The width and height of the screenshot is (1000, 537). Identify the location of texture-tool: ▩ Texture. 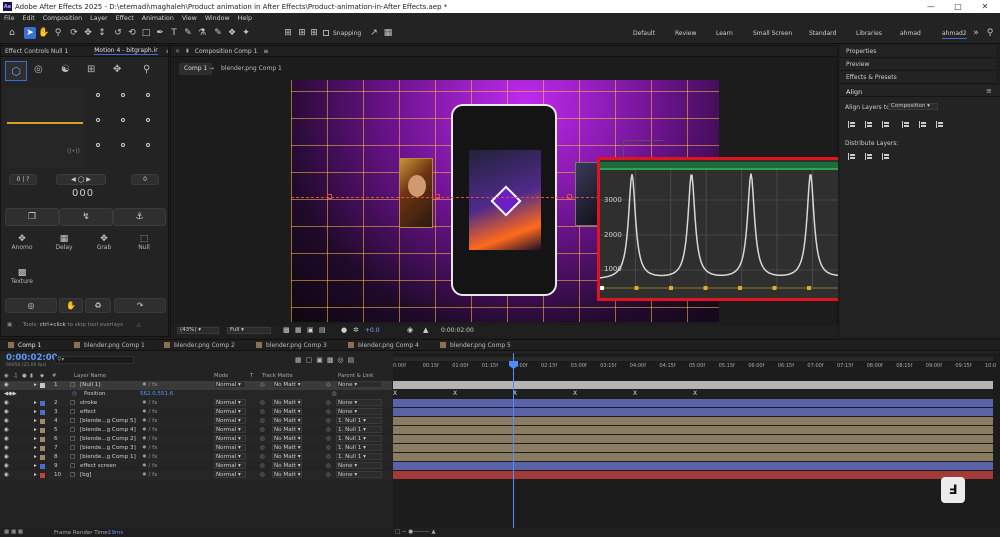
(22, 281).